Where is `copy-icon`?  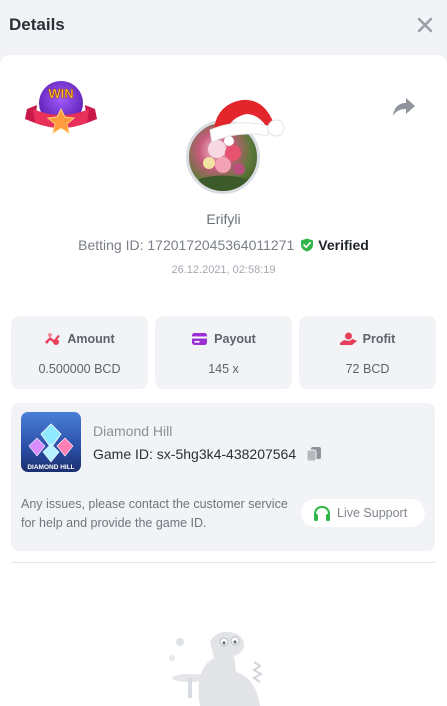
copy-icon is located at coordinates (314, 454).